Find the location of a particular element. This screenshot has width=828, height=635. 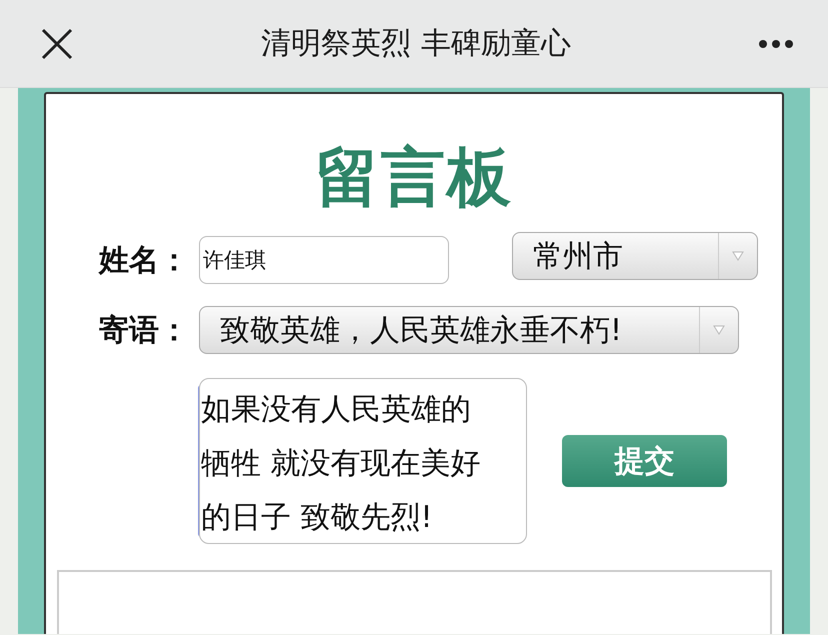

name-label: 姓名： is located at coordinates (144, 261).